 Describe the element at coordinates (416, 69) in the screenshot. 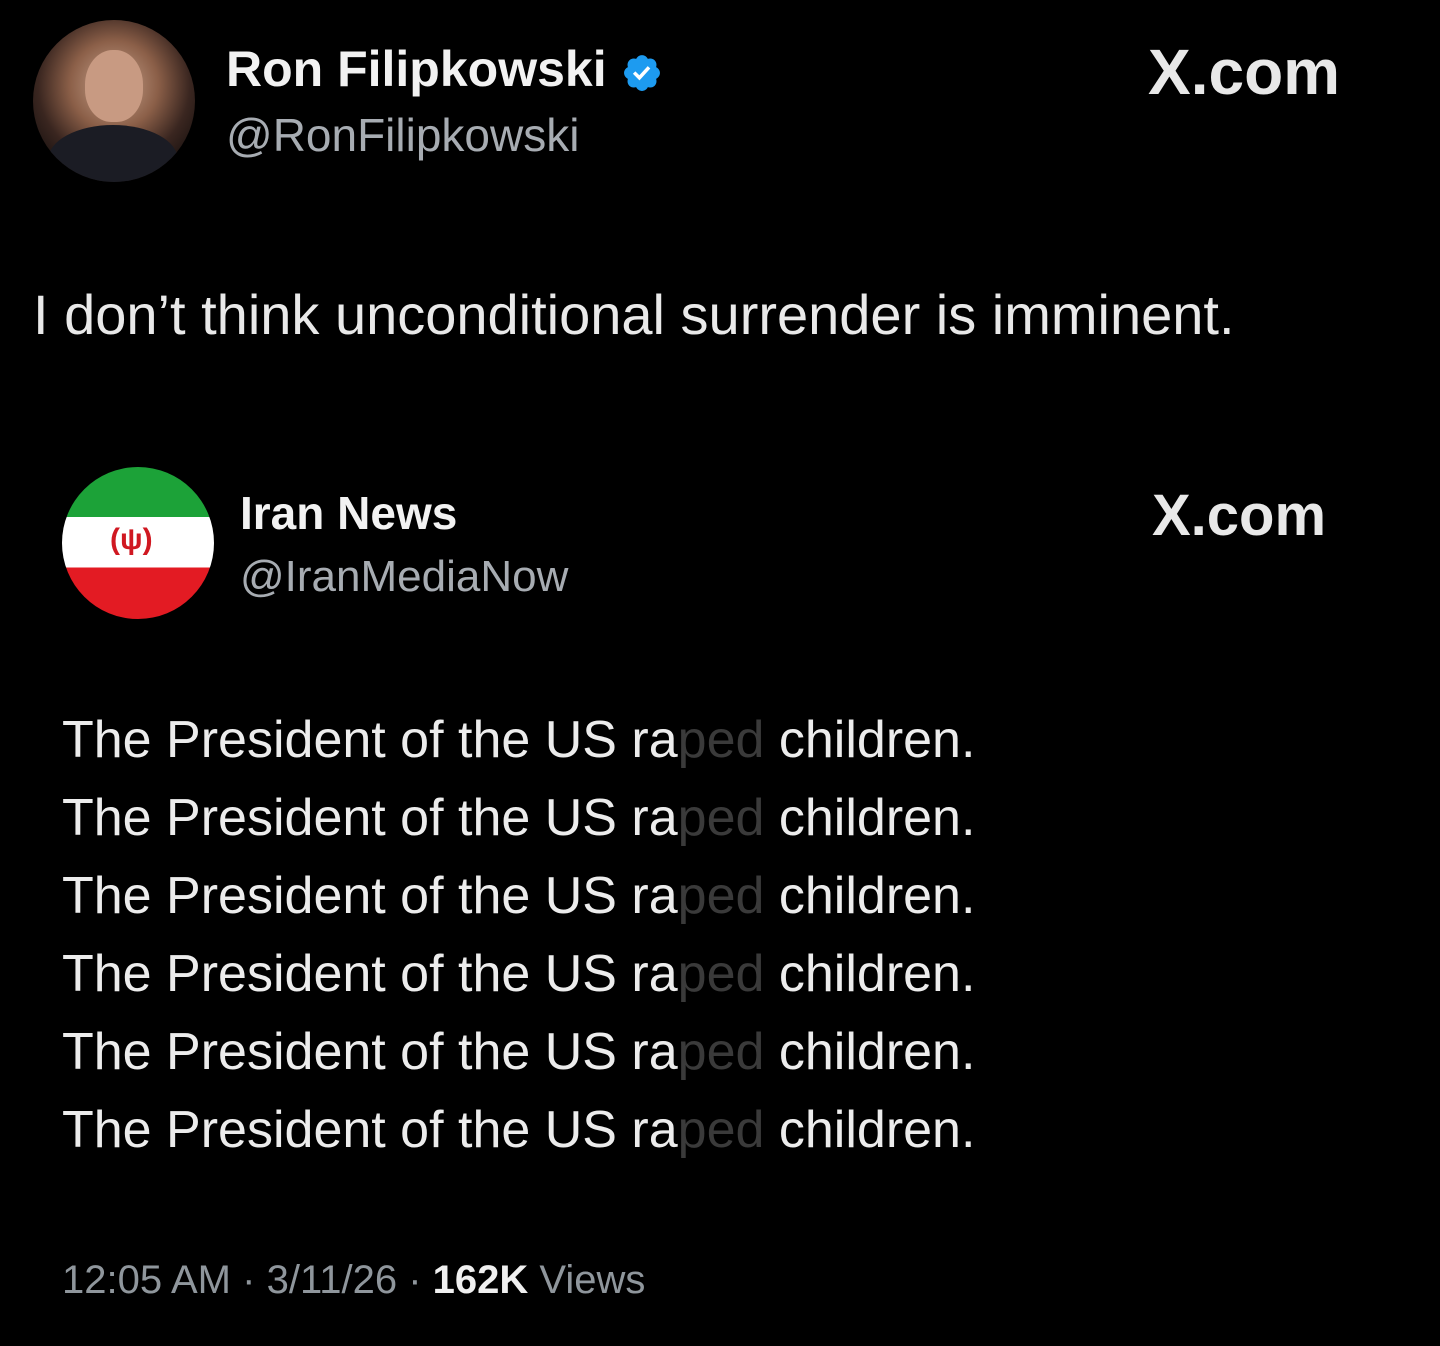

I see `author-name-text: Ron Filipkowski` at that location.